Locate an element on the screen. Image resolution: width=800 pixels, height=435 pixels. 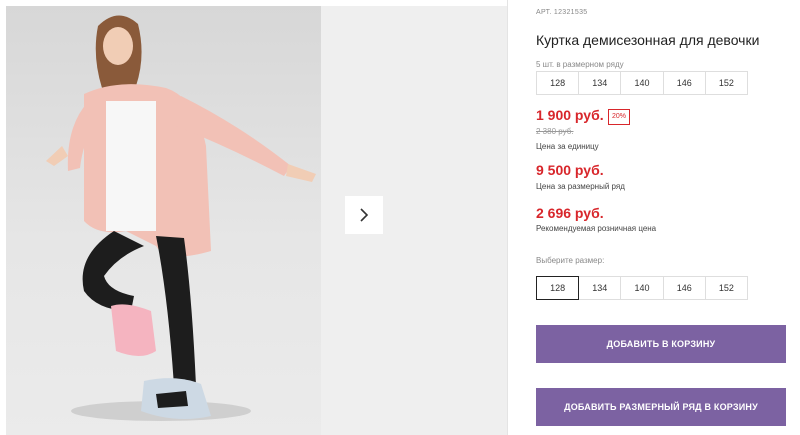
size-range-list: 128 134 140 146 152 is located at coordinates (642, 83).